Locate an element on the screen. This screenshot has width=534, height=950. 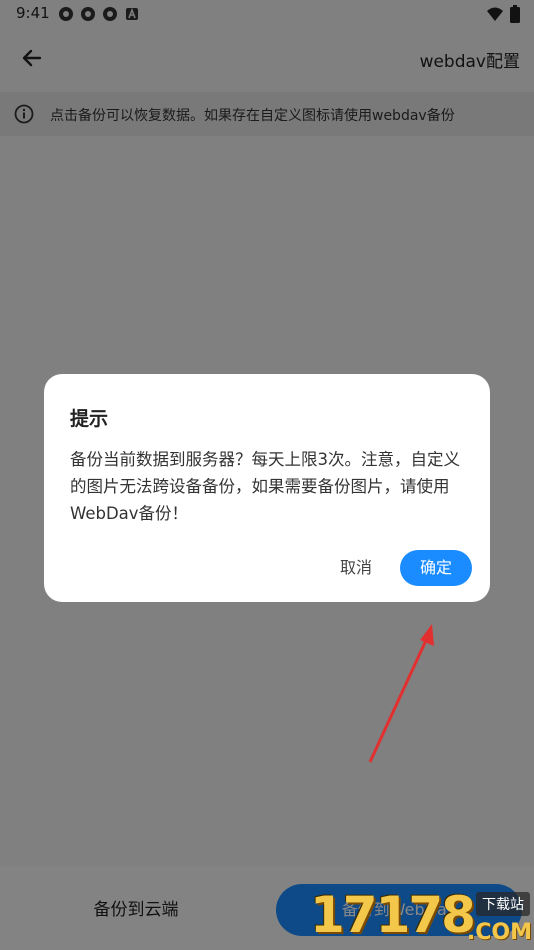
watermark: 17178 下载站 .COM is located at coordinates (420, 917).